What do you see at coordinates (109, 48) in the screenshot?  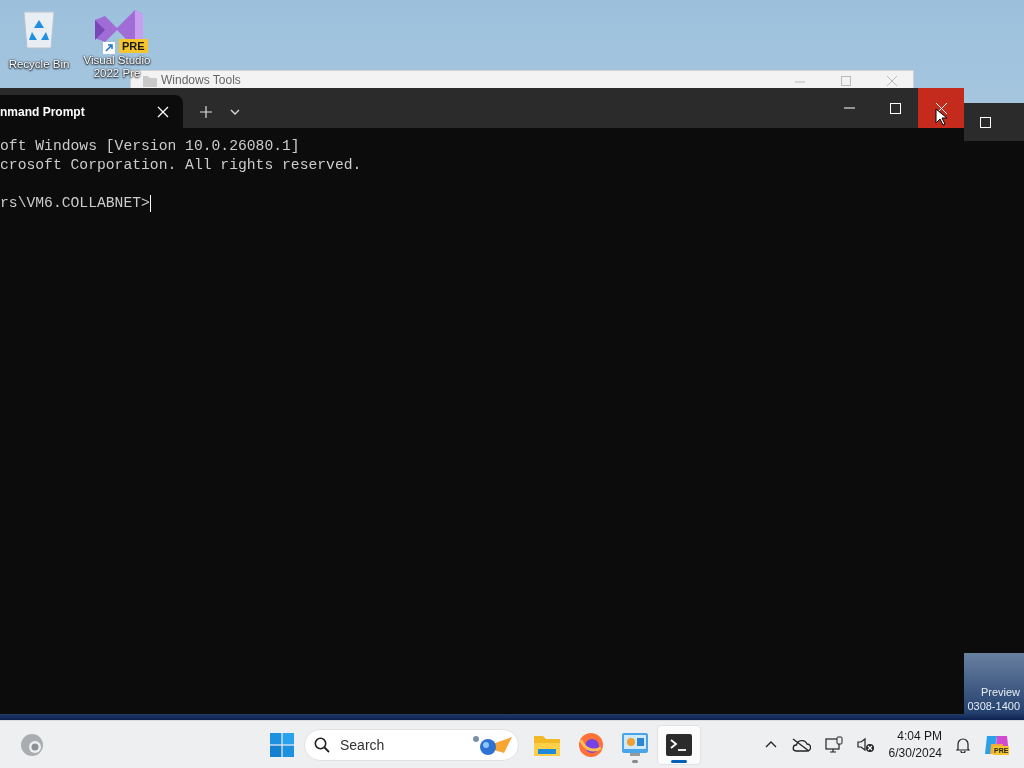 I see `shortcut-arrow-icon` at bounding box center [109, 48].